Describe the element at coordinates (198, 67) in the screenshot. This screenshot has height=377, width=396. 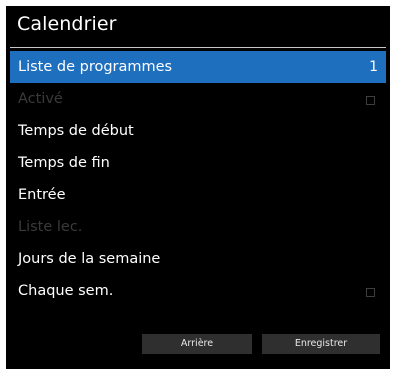
I see `menu-item-schedule-list: Liste de programmes 1` at that location.